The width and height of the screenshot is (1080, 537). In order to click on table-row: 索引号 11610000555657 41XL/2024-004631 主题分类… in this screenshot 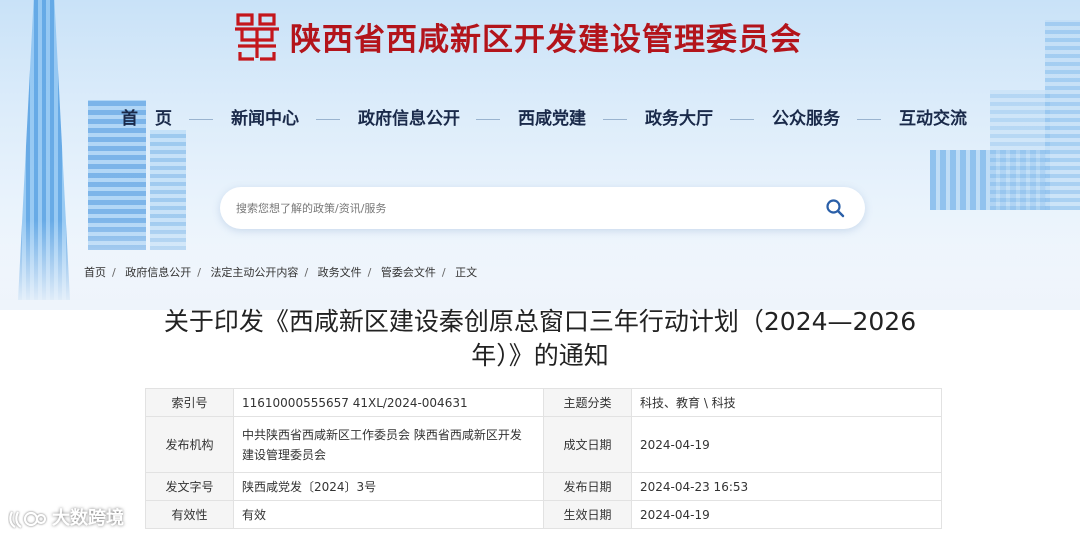, I will do `click(543, 402)`.